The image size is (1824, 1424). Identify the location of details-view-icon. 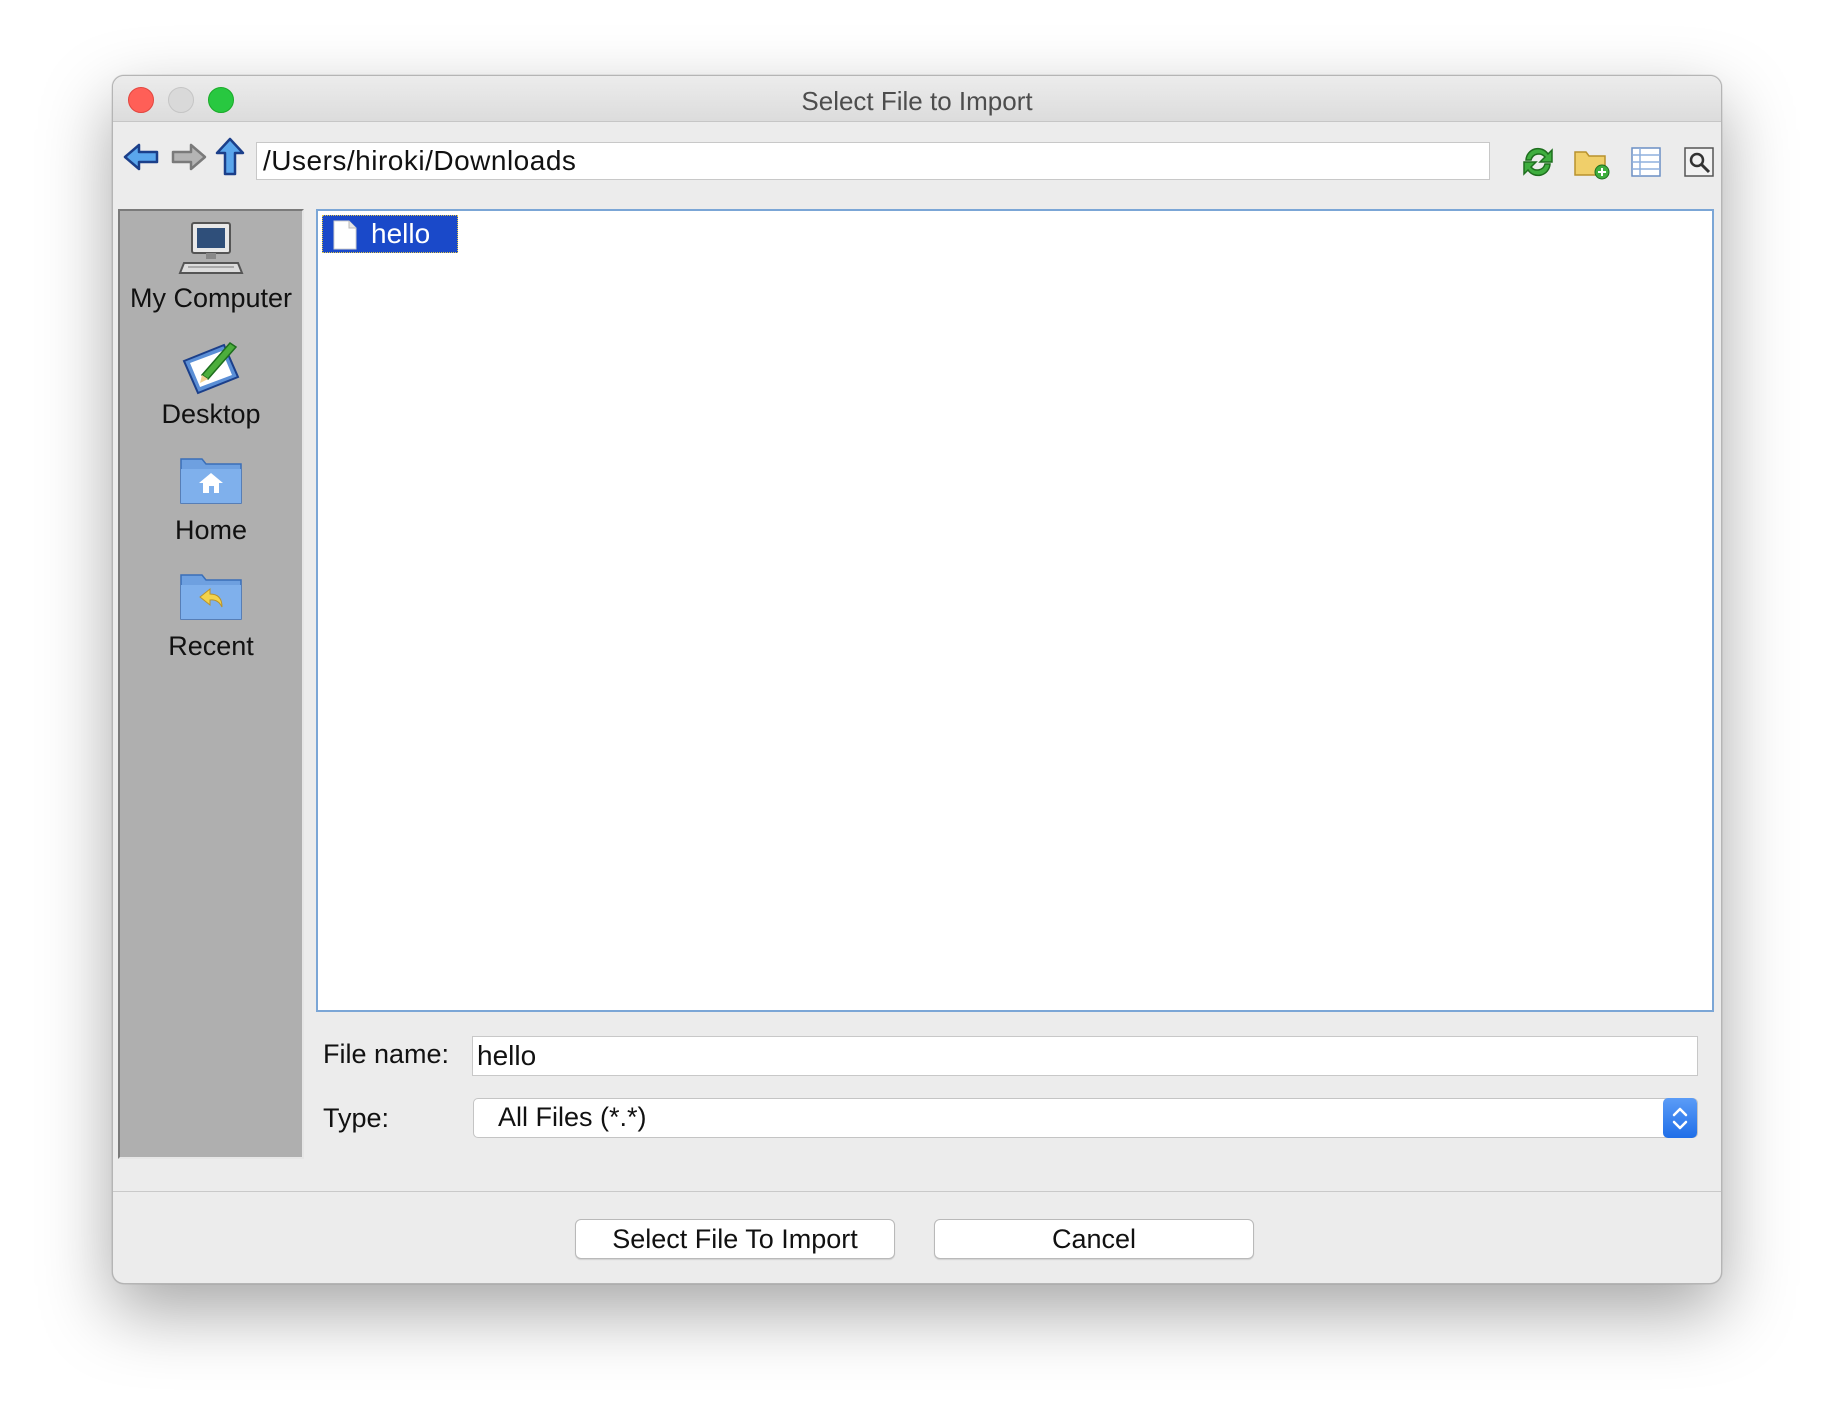
(1699, 162).